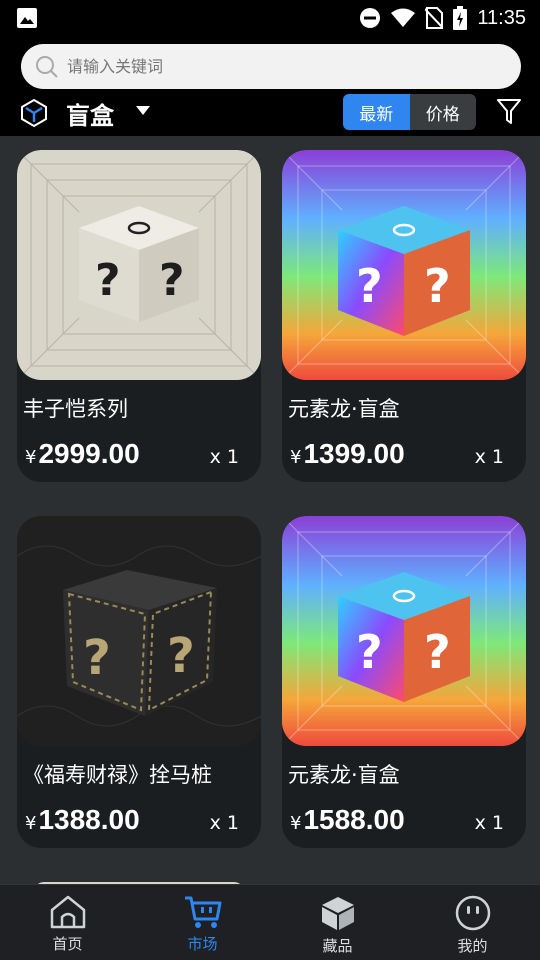 The height and width of the screenshot is (960, 540). What do you see at coordinates (82, 819) in the screenshot?
I see `product-price: ¥ 1388.00` at bounding box center [82, 819].